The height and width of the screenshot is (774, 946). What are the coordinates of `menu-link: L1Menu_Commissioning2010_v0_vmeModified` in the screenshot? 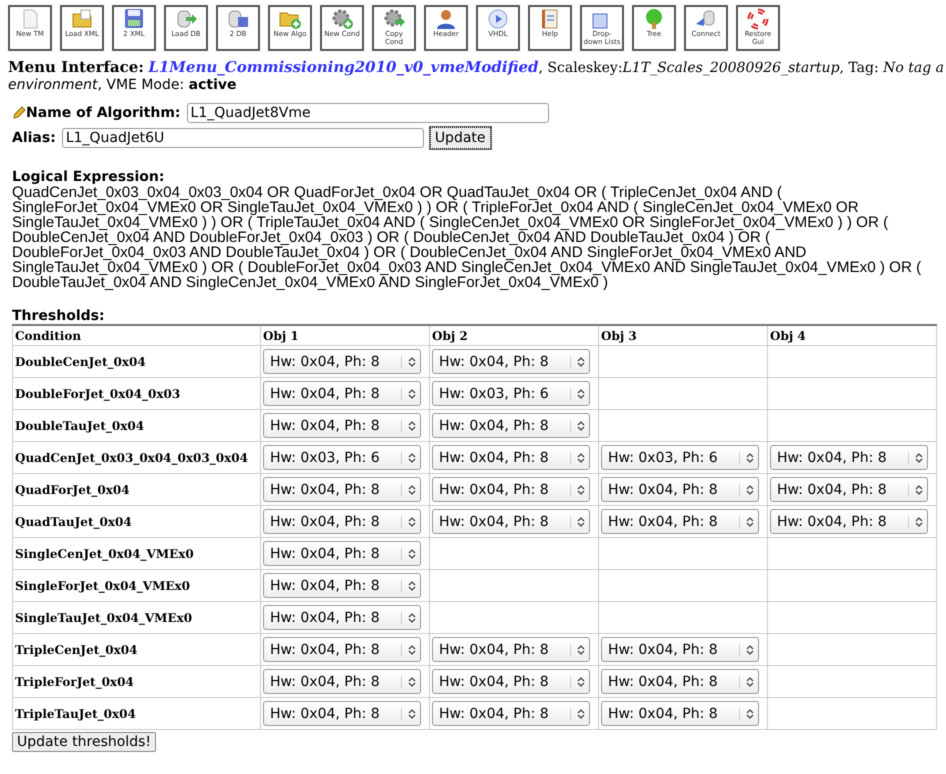 It's located at (343, 67).